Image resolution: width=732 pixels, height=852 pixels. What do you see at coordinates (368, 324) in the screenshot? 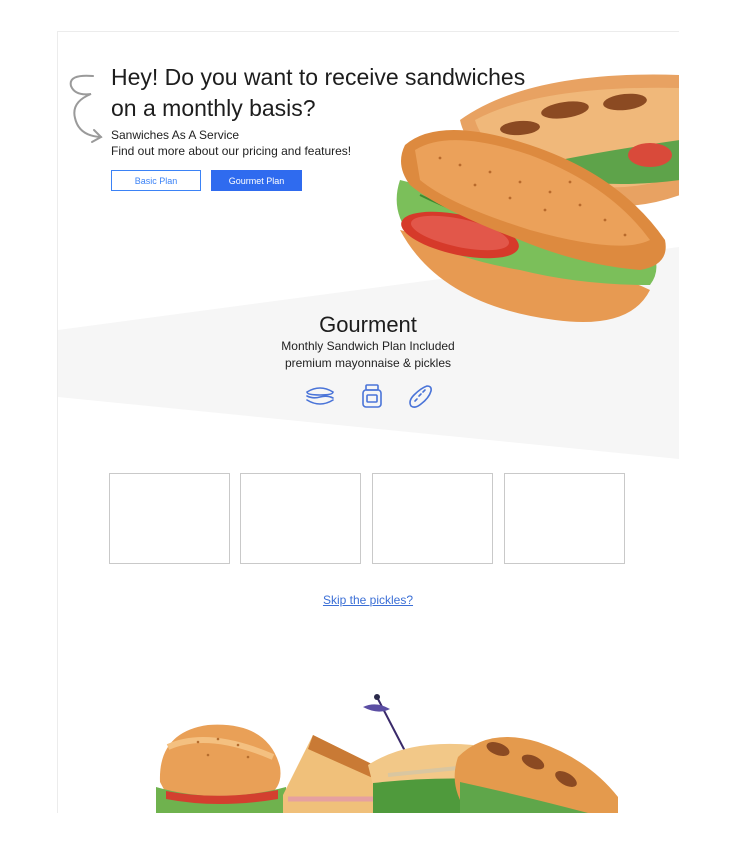
I see `plan-title: Gourment` at bounding box center [368, 324].